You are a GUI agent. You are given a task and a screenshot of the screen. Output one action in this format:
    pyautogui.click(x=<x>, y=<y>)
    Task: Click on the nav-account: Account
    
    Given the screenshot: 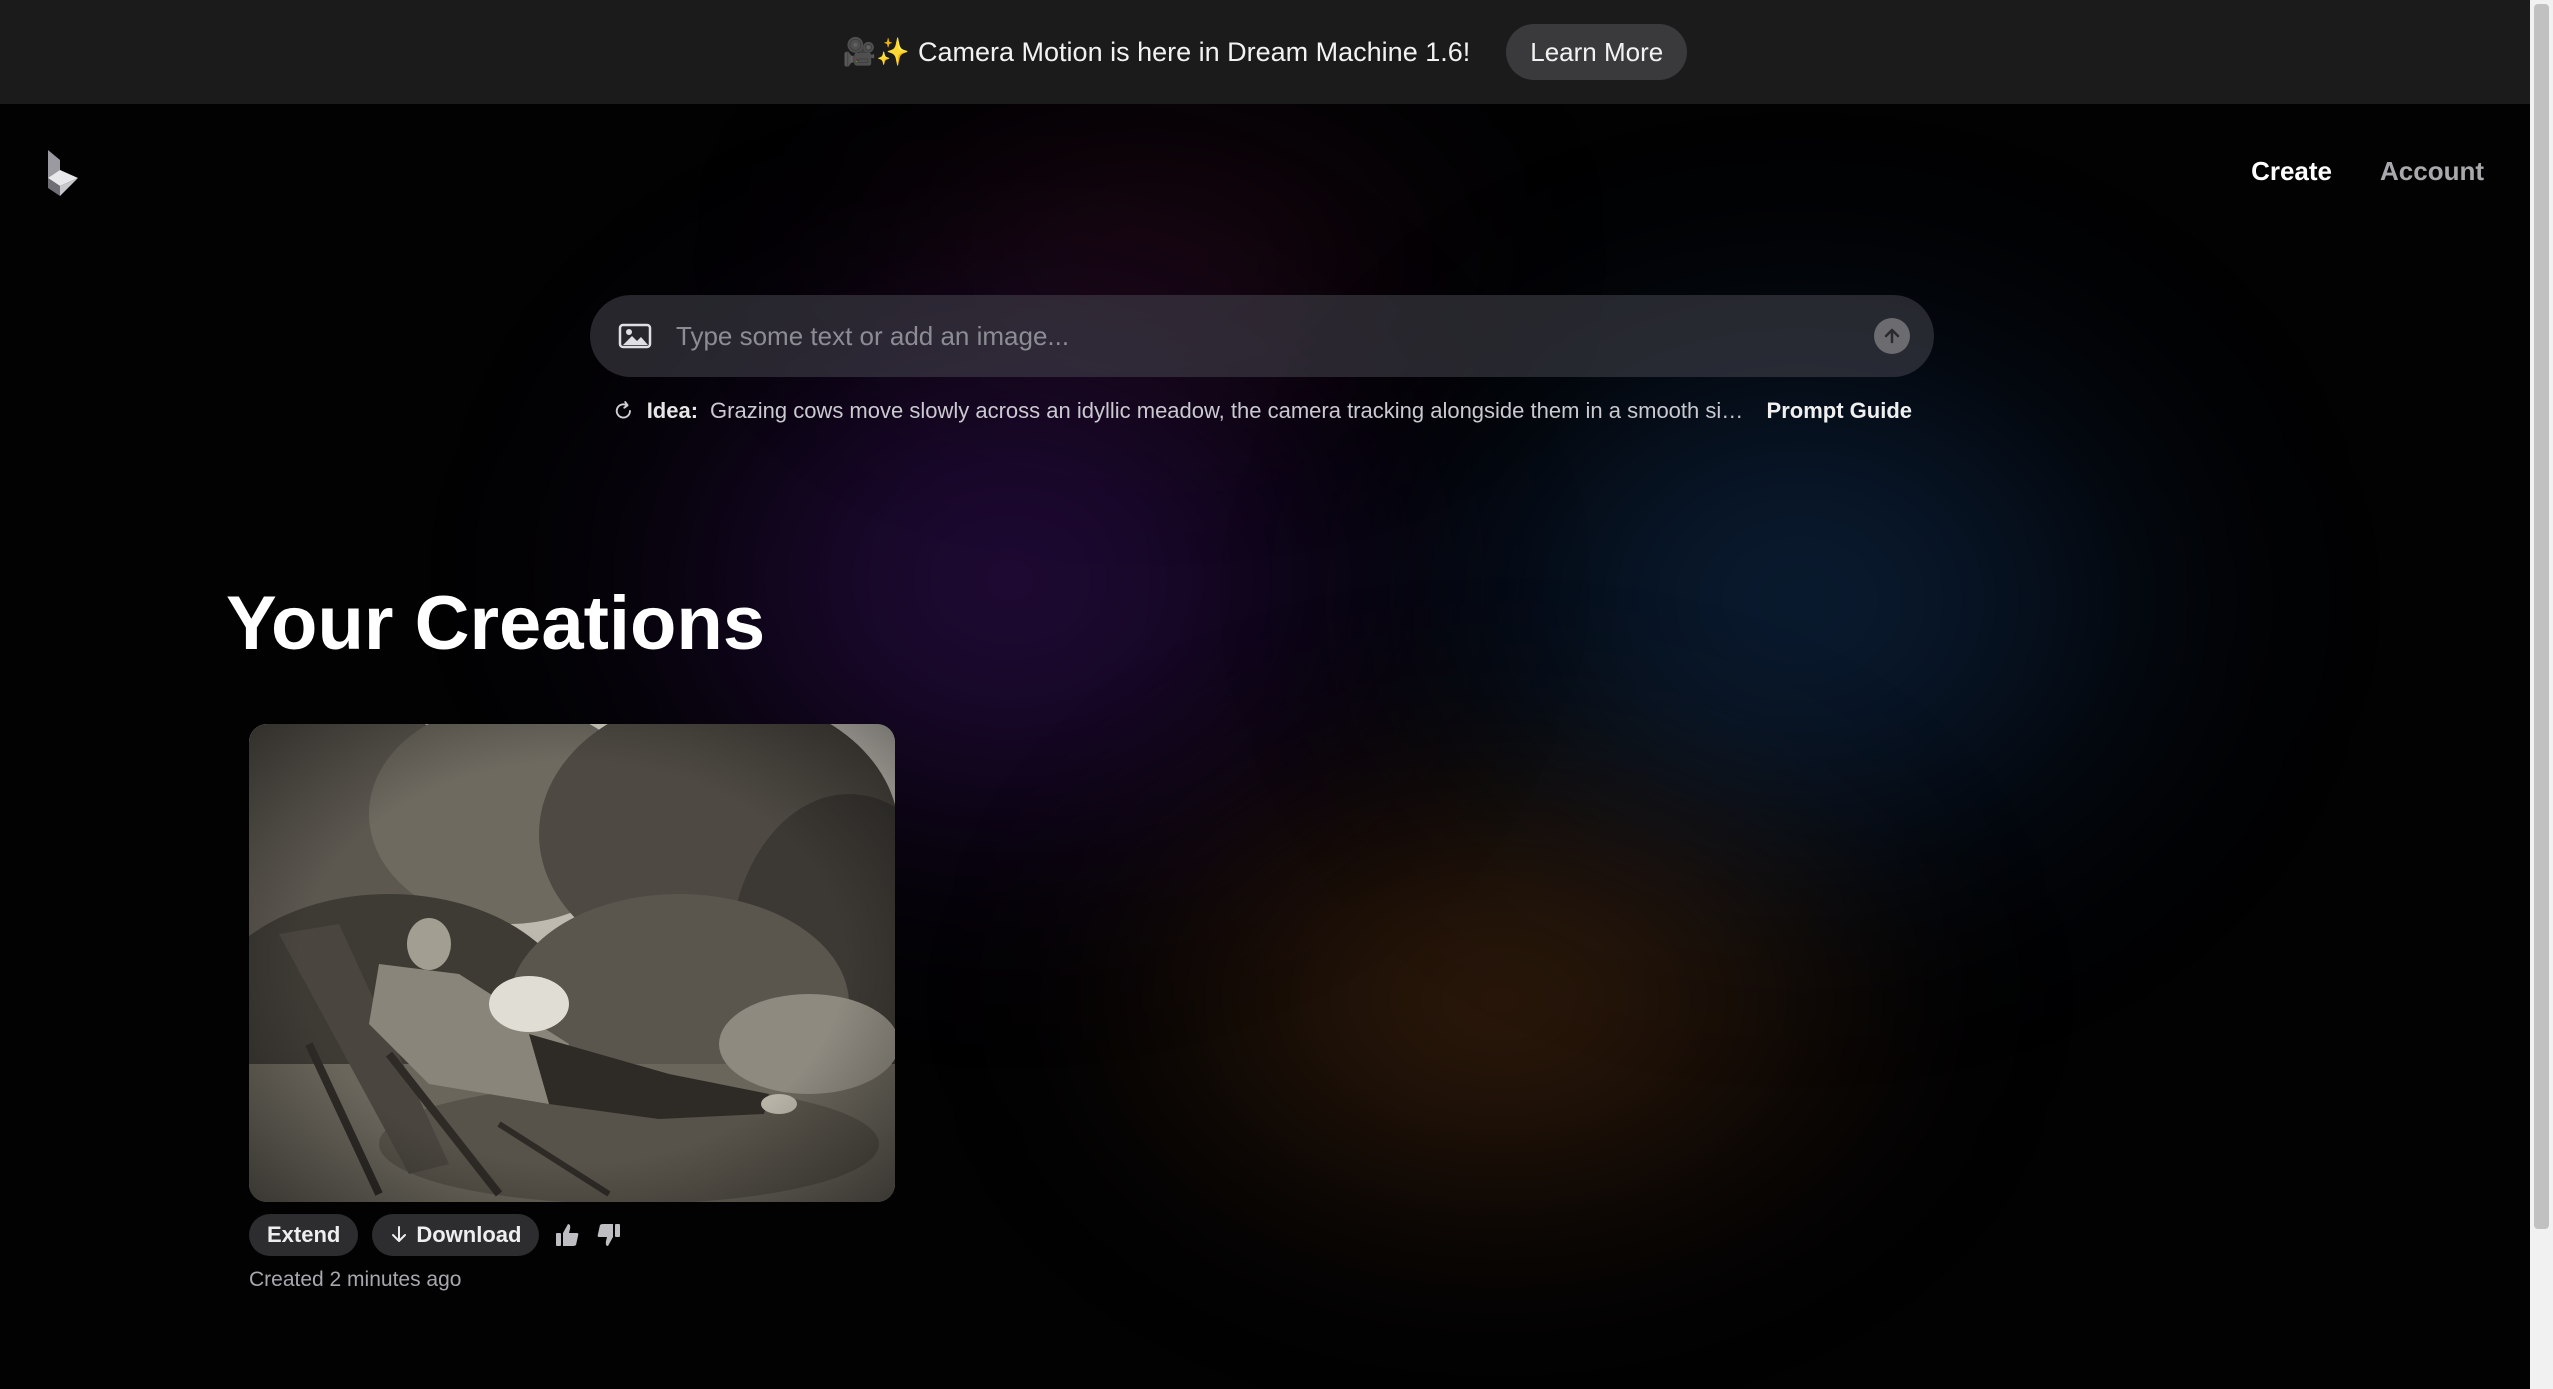 What is the action you would take?
    pyautogui.click(x=2432, y=171)
    